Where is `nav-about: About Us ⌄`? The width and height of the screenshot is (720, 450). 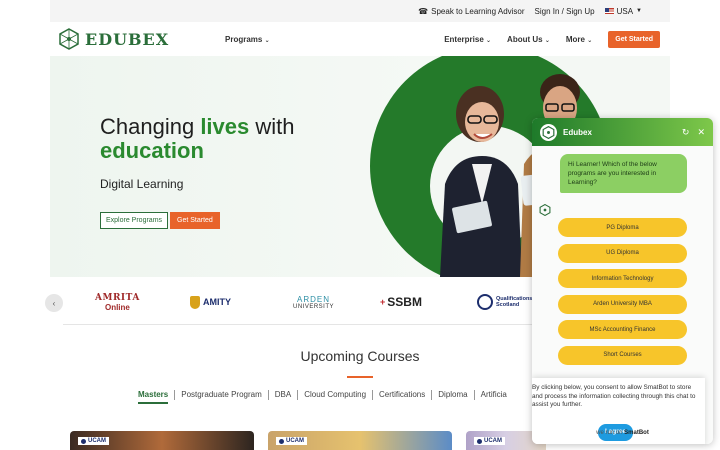
nav-about: About Us ⌄ is located at coordinates (528, 39).